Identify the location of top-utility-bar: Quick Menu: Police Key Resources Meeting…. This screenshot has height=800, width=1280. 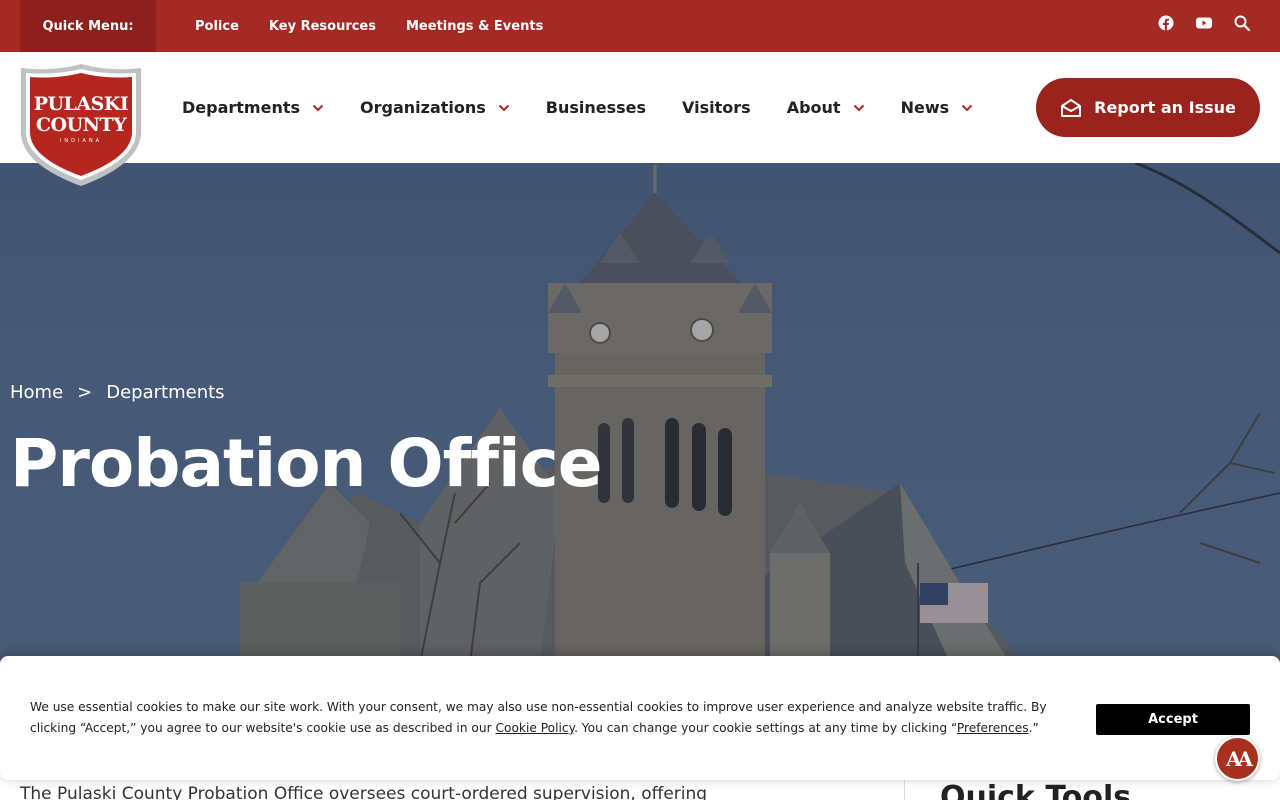
(640, 26).